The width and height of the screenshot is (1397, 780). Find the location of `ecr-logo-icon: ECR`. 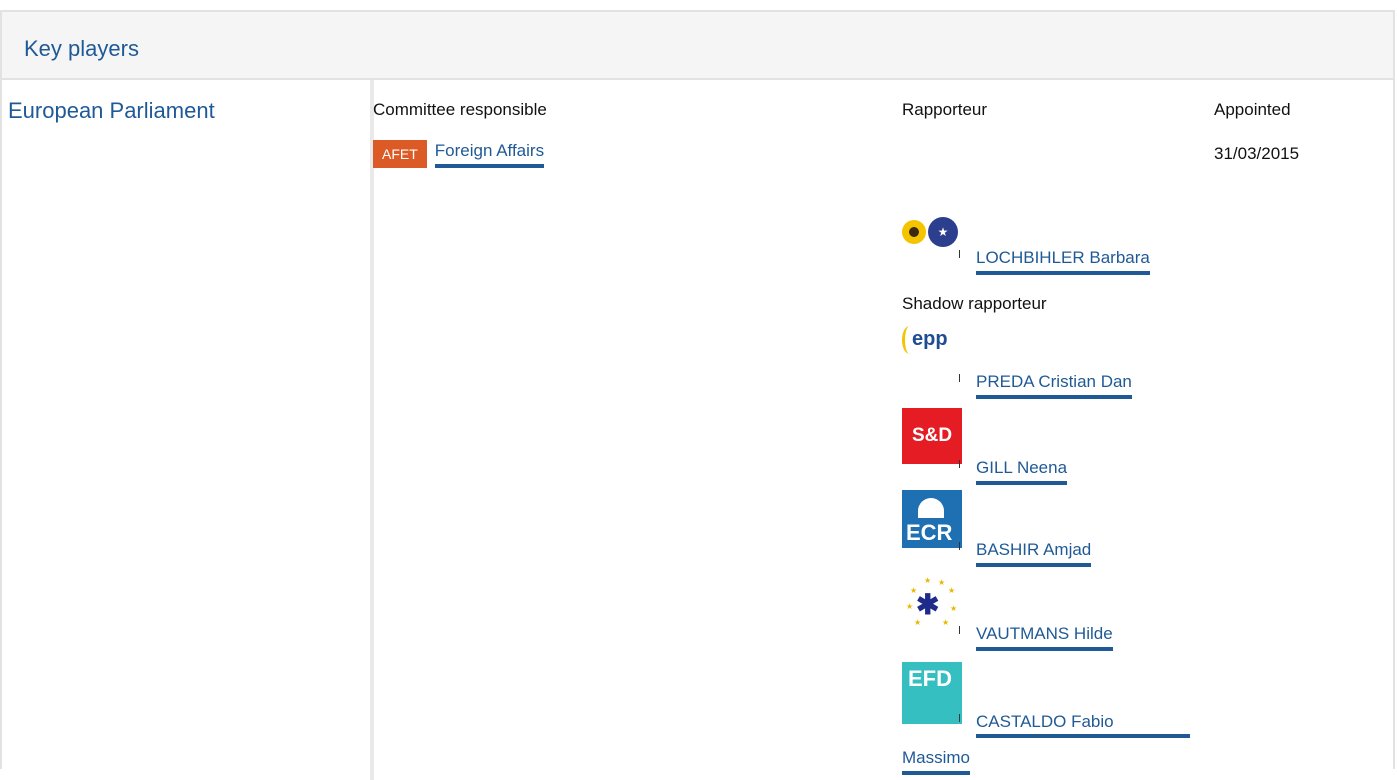

ecr-logo-icon: ECR is located at coordinates (932, 519).